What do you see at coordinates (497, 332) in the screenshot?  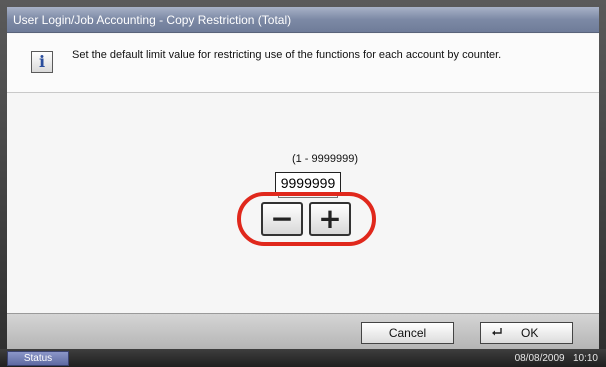 I see `enter-icon` at bounding box center [497, 332].